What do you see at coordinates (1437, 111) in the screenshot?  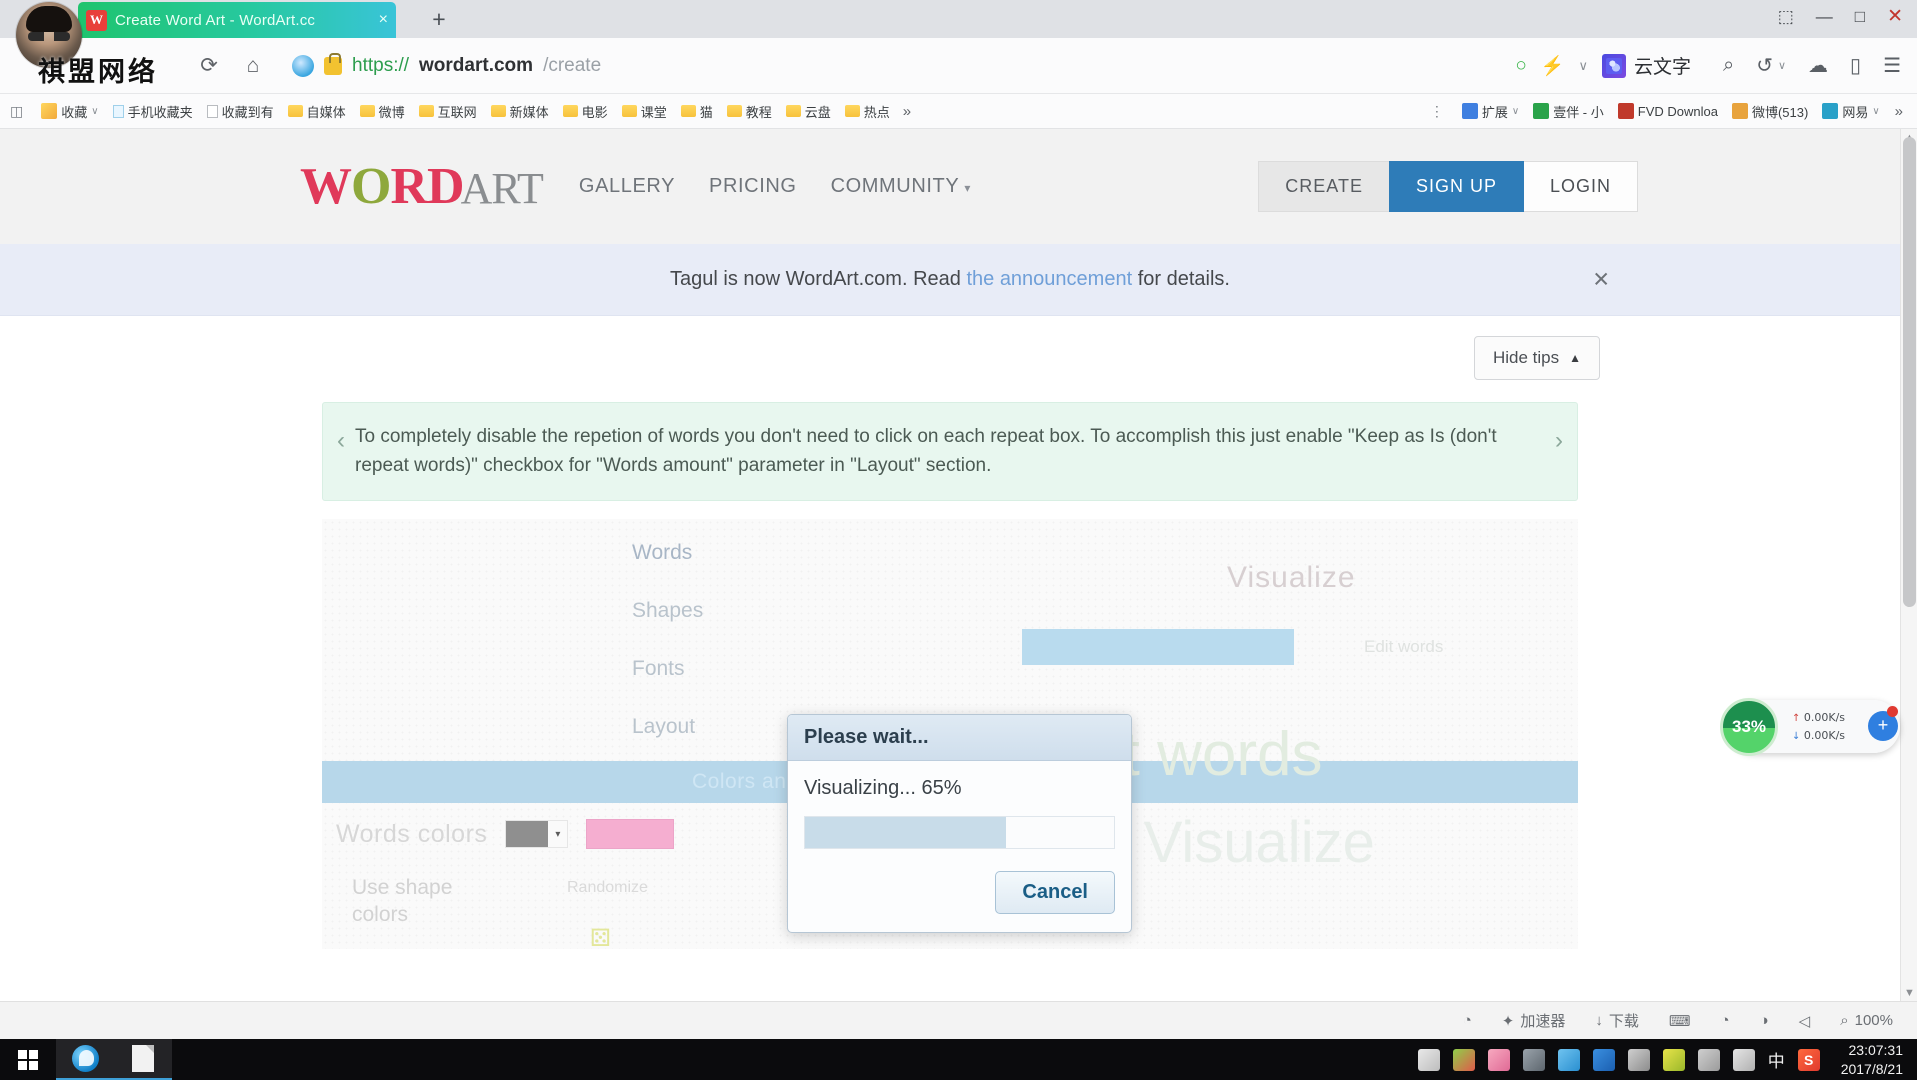 I see `bookmarks-kebab-icon: ⋮` at bounding box center [1437, 111].